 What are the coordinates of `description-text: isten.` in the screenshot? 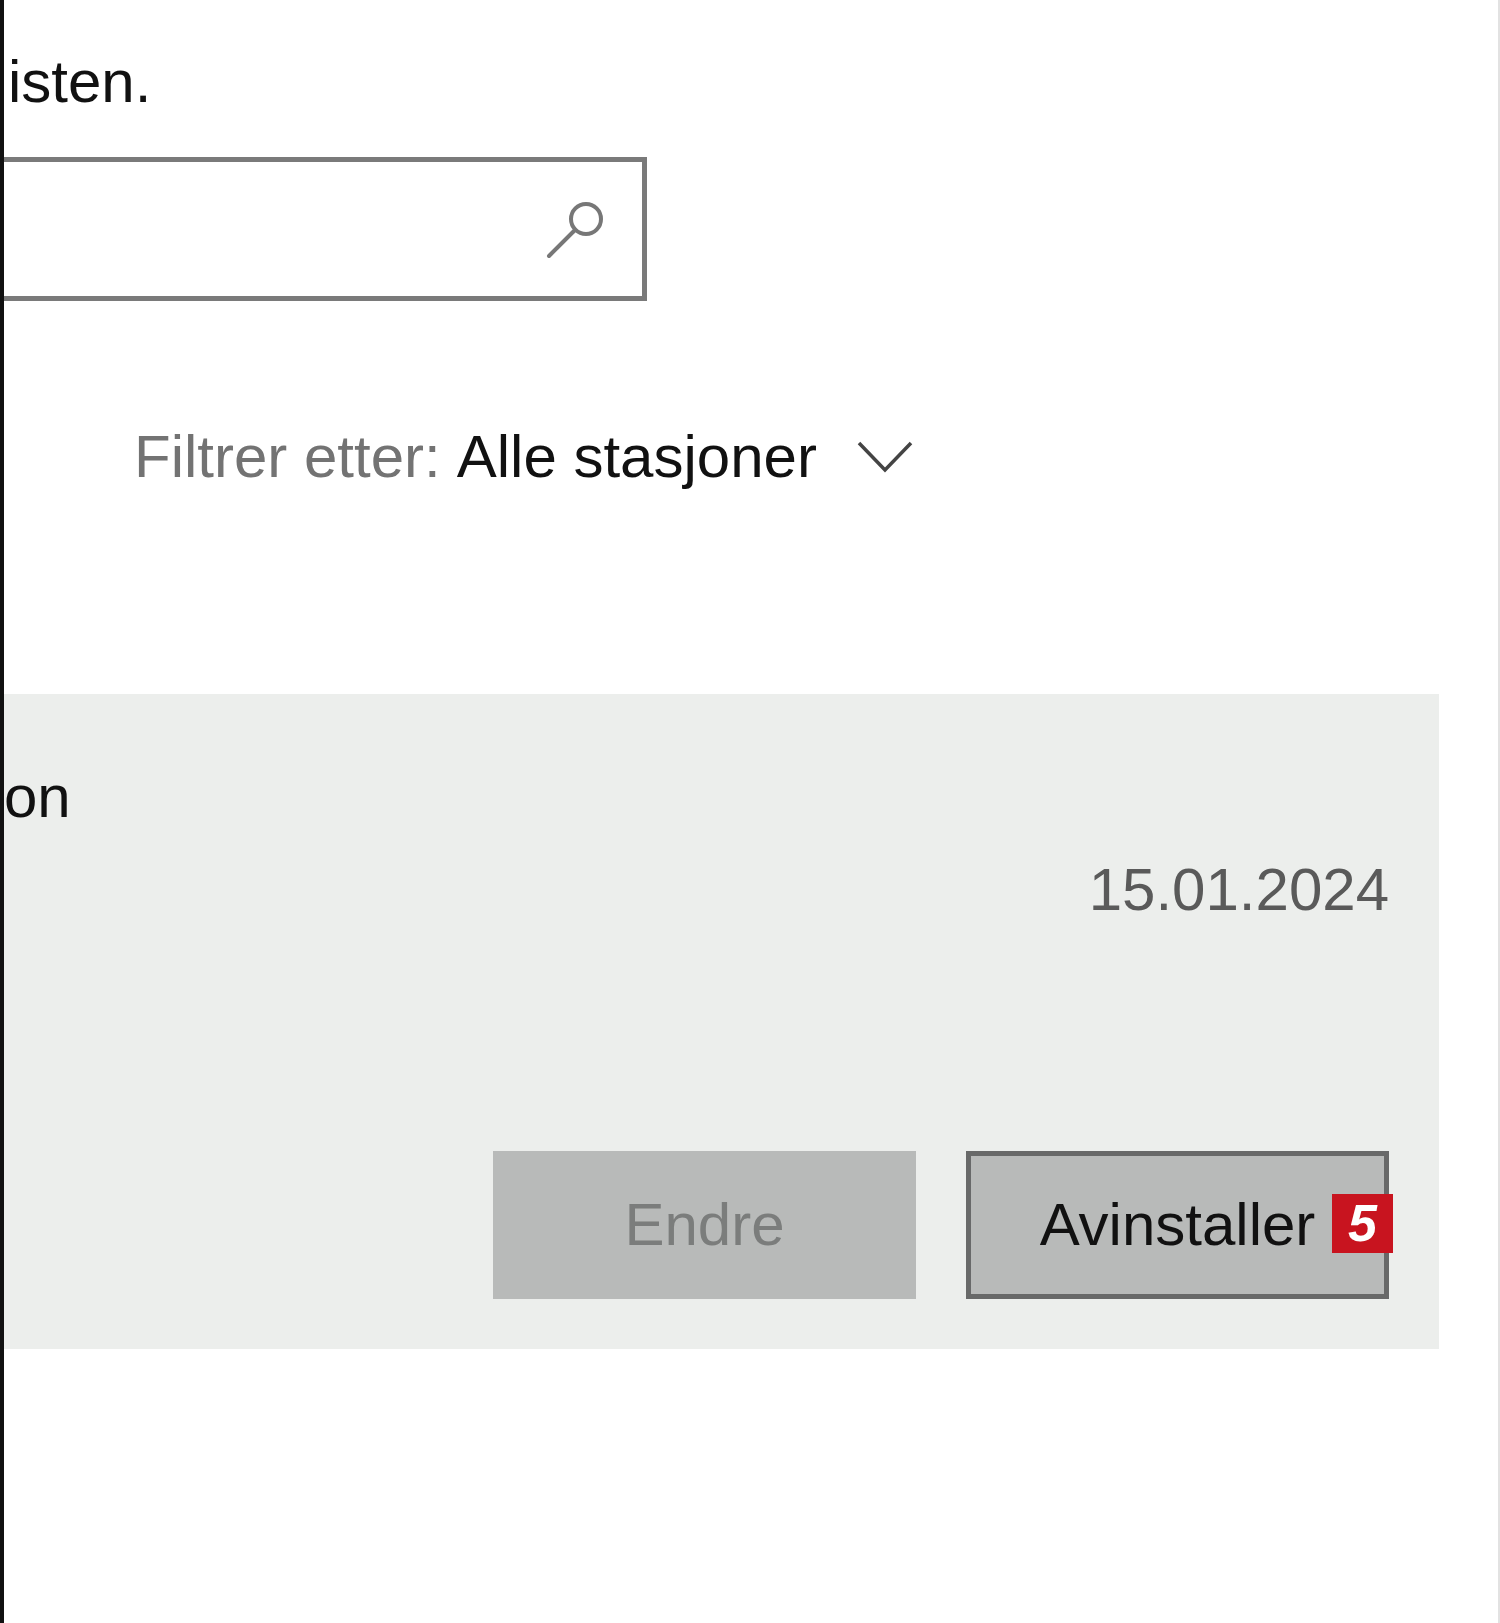 It's located at (80, 82).